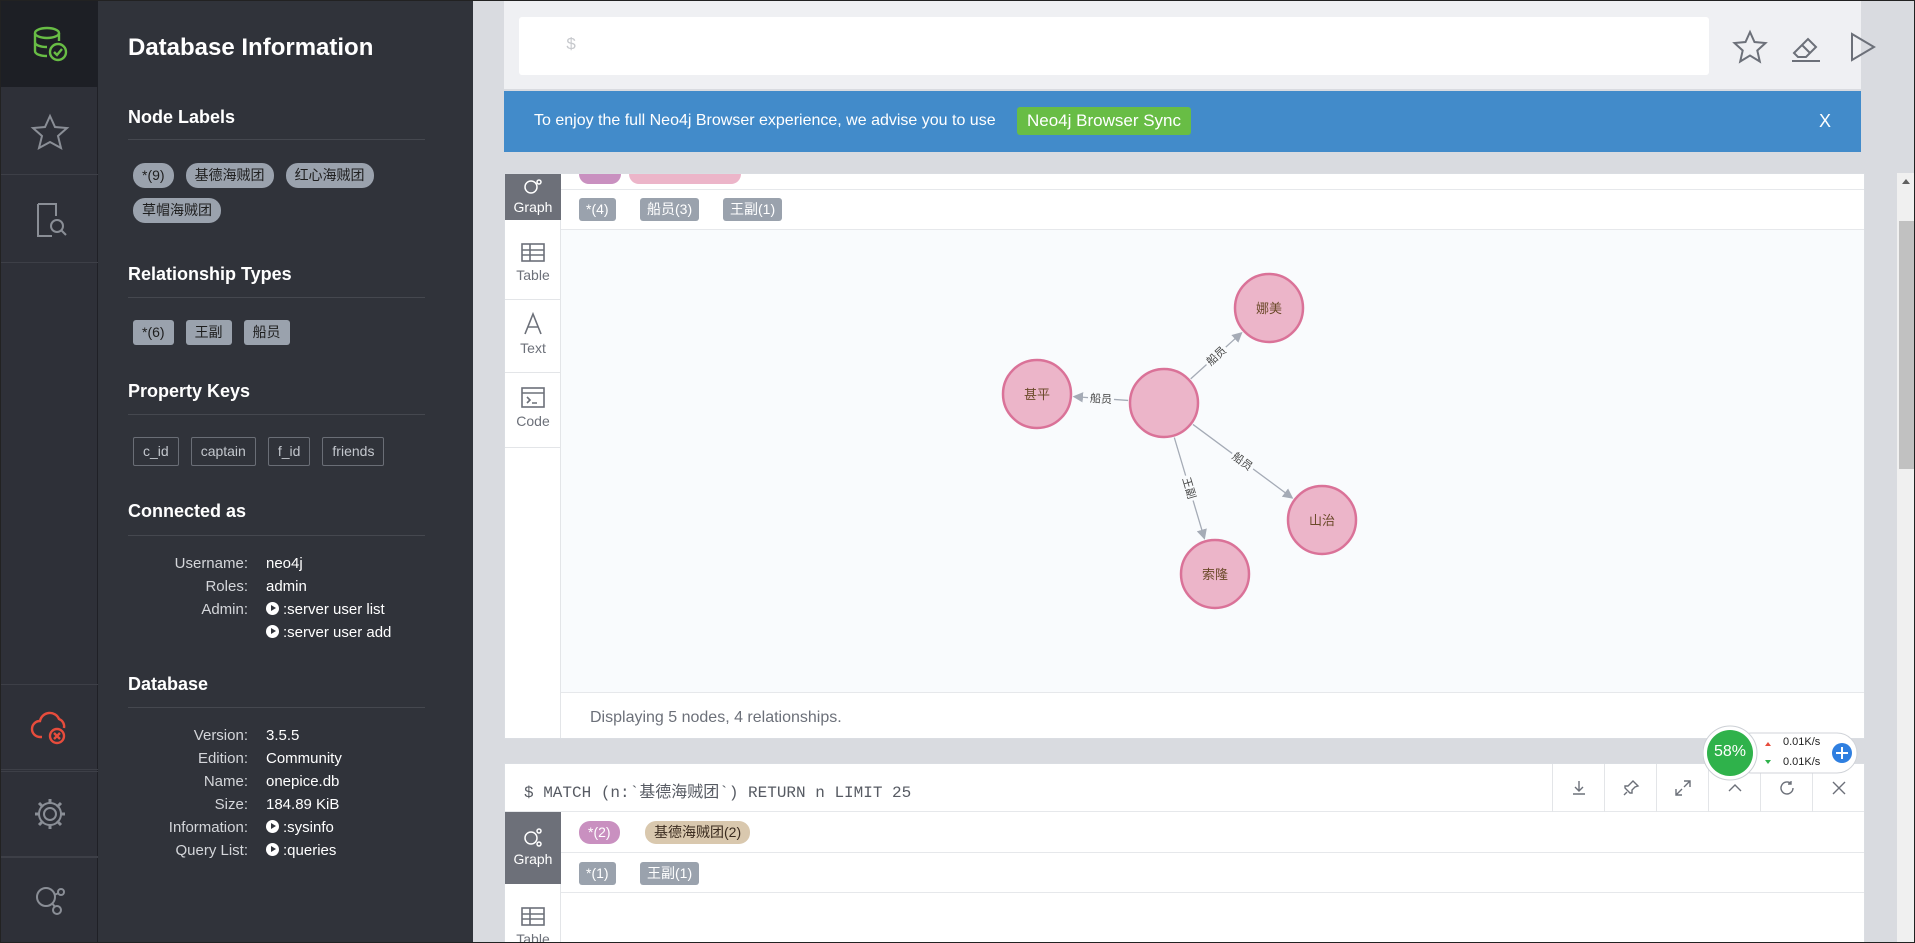 This screenshot has width=1915, height=943. Describe the element at coordinates (226, 586) in the screenshot. I see `roles-label: Roles:` at that location.